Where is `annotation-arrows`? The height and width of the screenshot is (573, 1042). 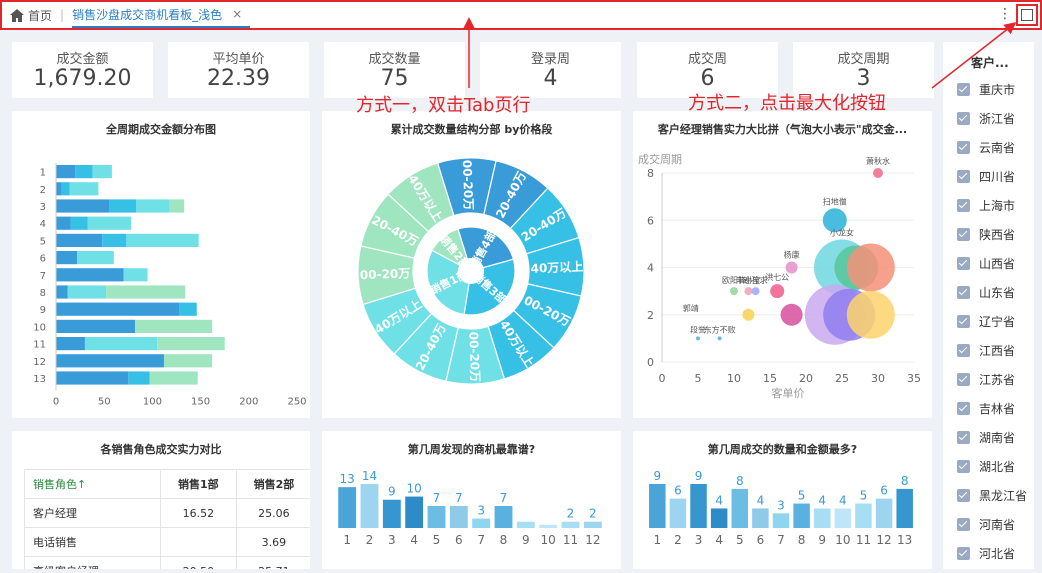 annotation-arrows is located at coordinates (740, 53).